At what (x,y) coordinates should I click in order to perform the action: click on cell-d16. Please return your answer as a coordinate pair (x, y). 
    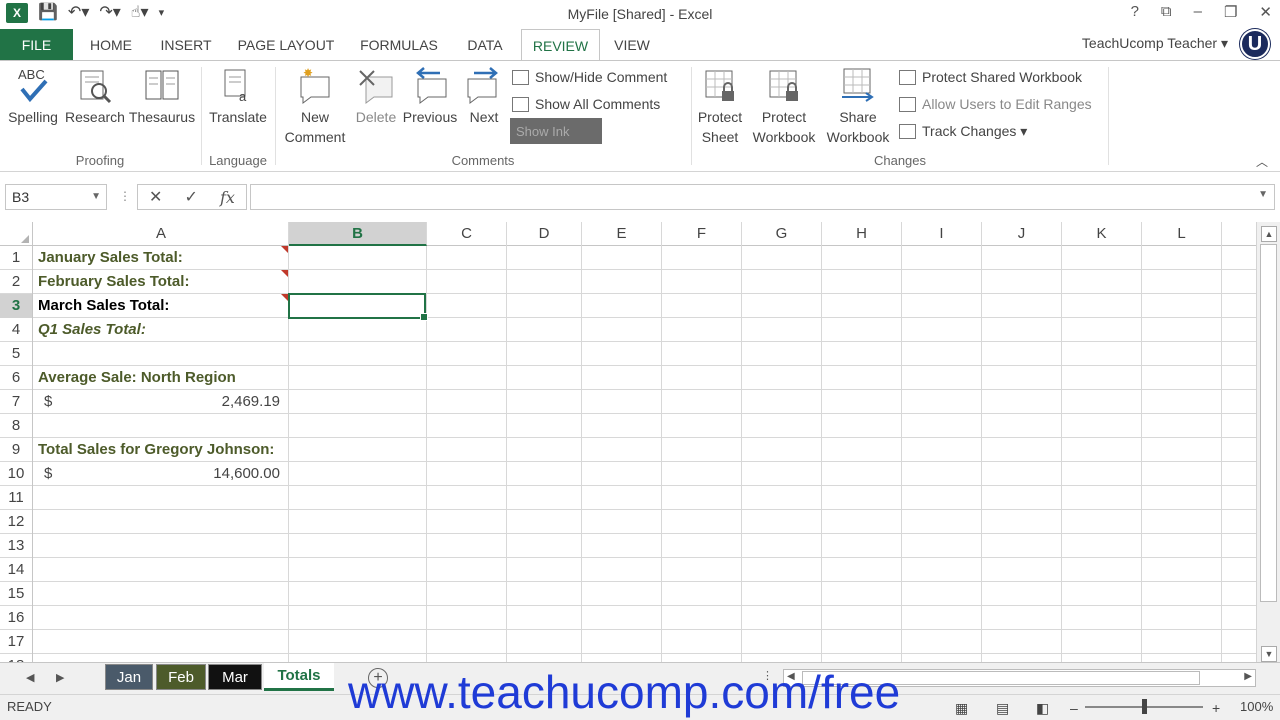
    Looking at the image, I should click on (544, 618).